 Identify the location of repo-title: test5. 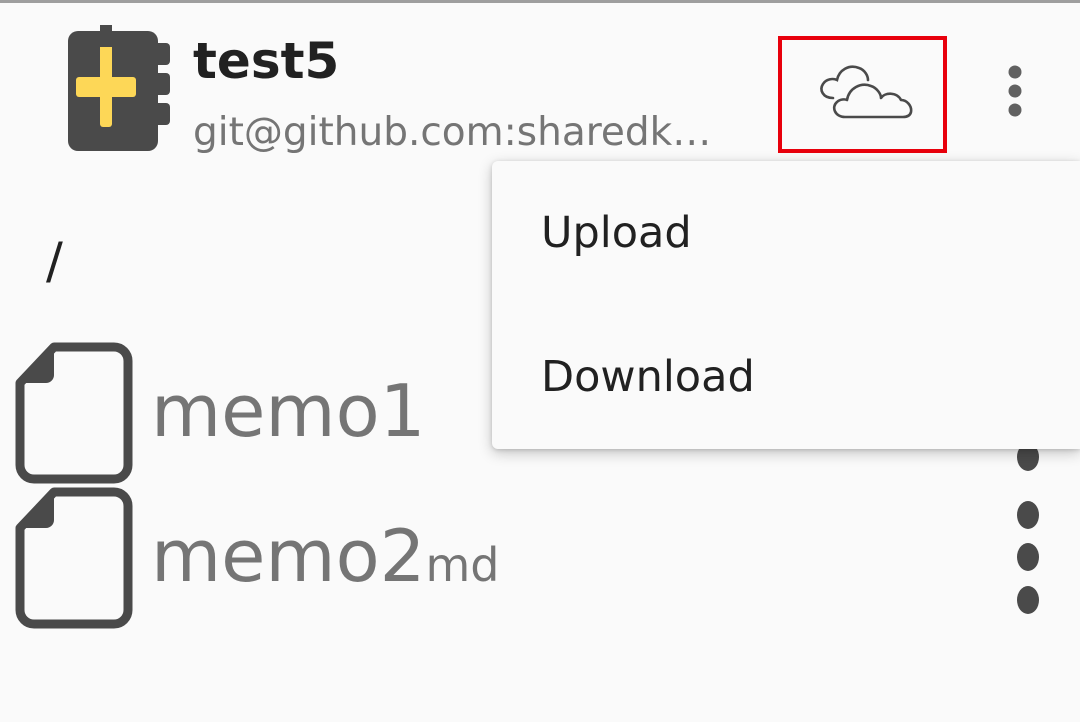
(266, 61).